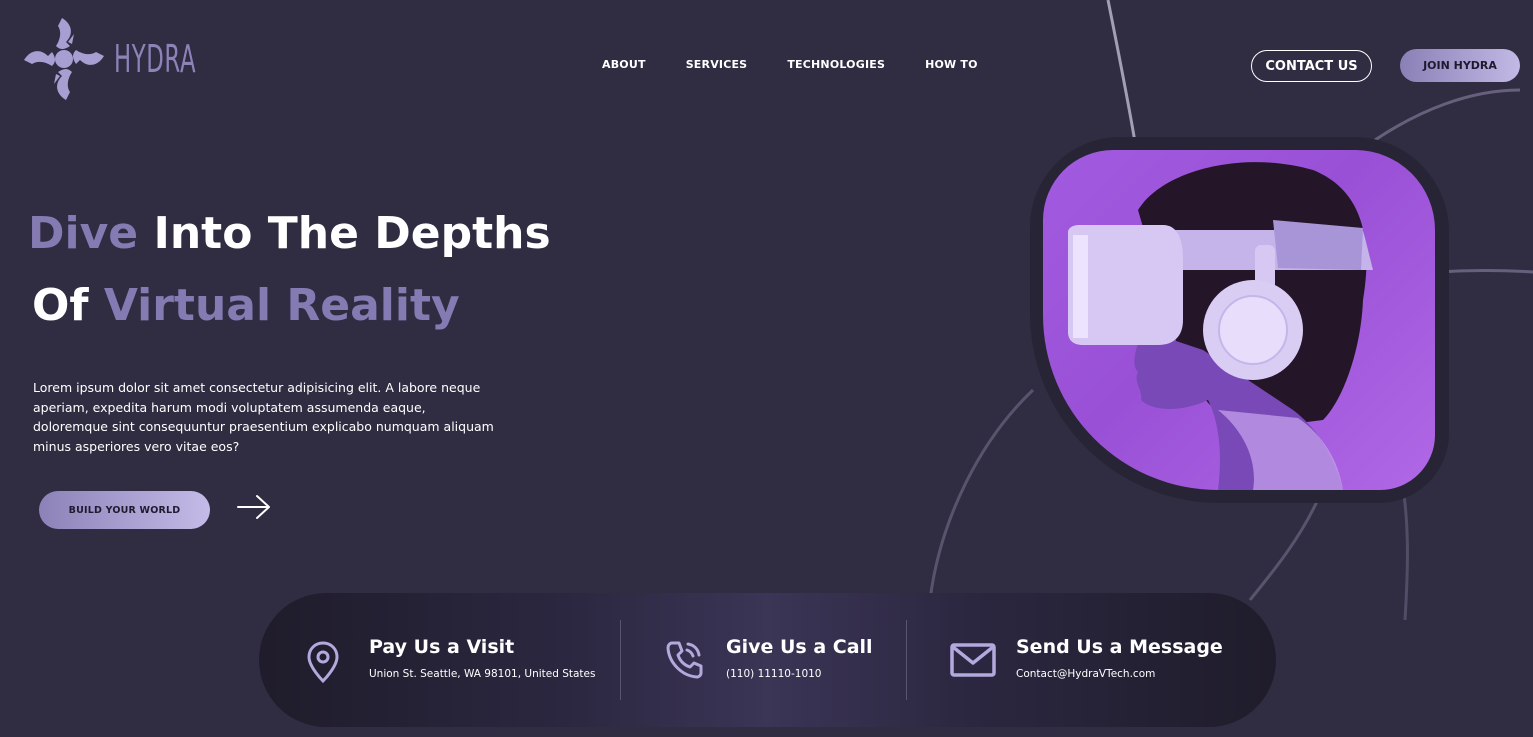 The height and width of the screenshot is (737, 1533). Describe the element at coordinates (442, 647) in the screenshot. I see `visit-title: Pay Us a Visit` at that location.